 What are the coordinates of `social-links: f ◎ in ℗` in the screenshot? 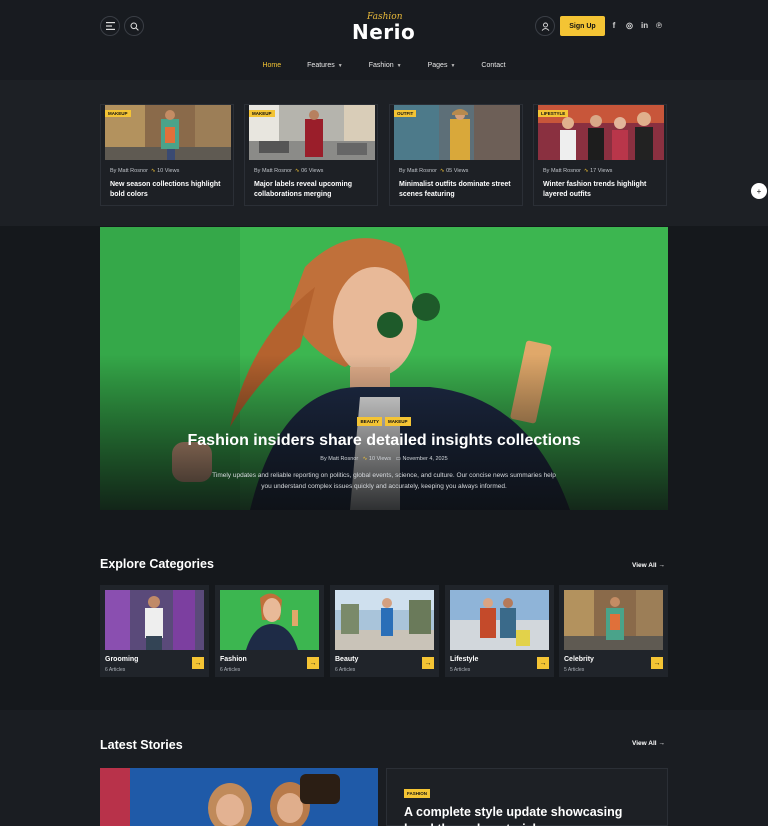 It's located at (636, 26).